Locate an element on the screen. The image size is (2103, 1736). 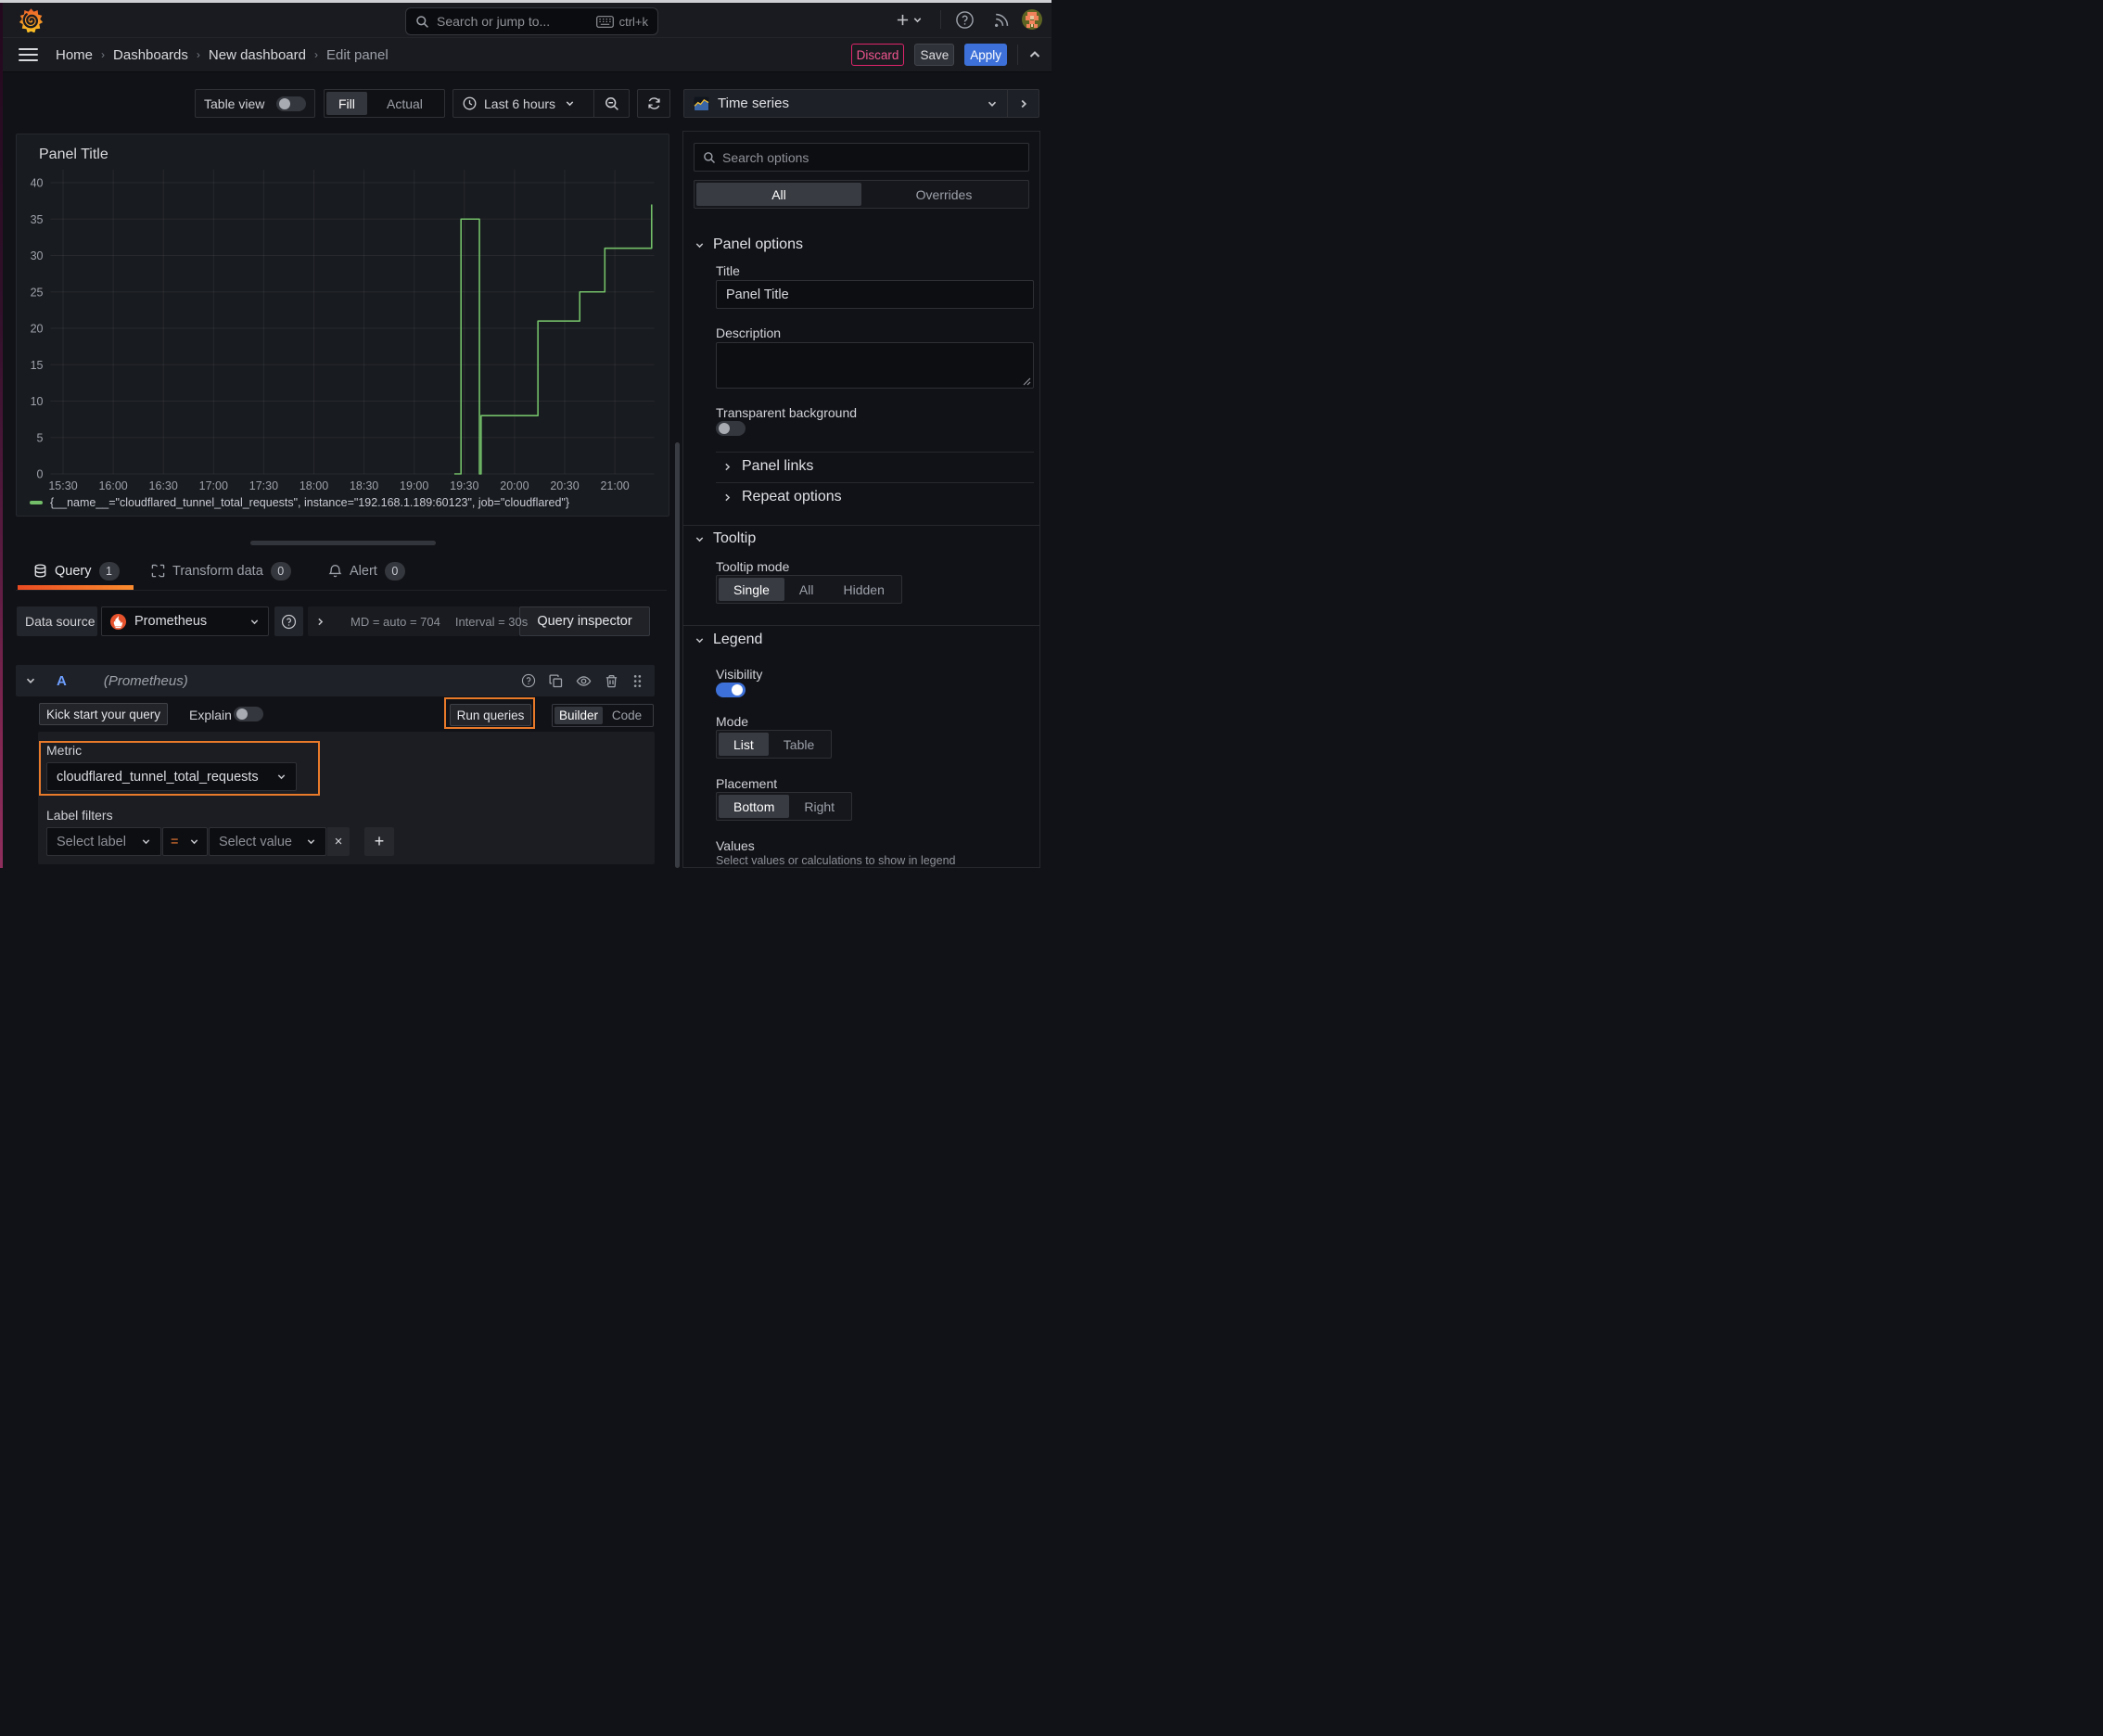
repeat-options-section: Repeat options is located at coordinates (782, 497).